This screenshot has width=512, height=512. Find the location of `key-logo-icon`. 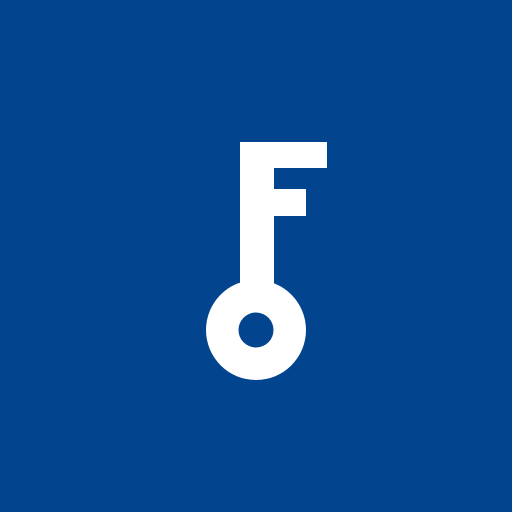

key-logo-icon is located at coordinates (266, 261).